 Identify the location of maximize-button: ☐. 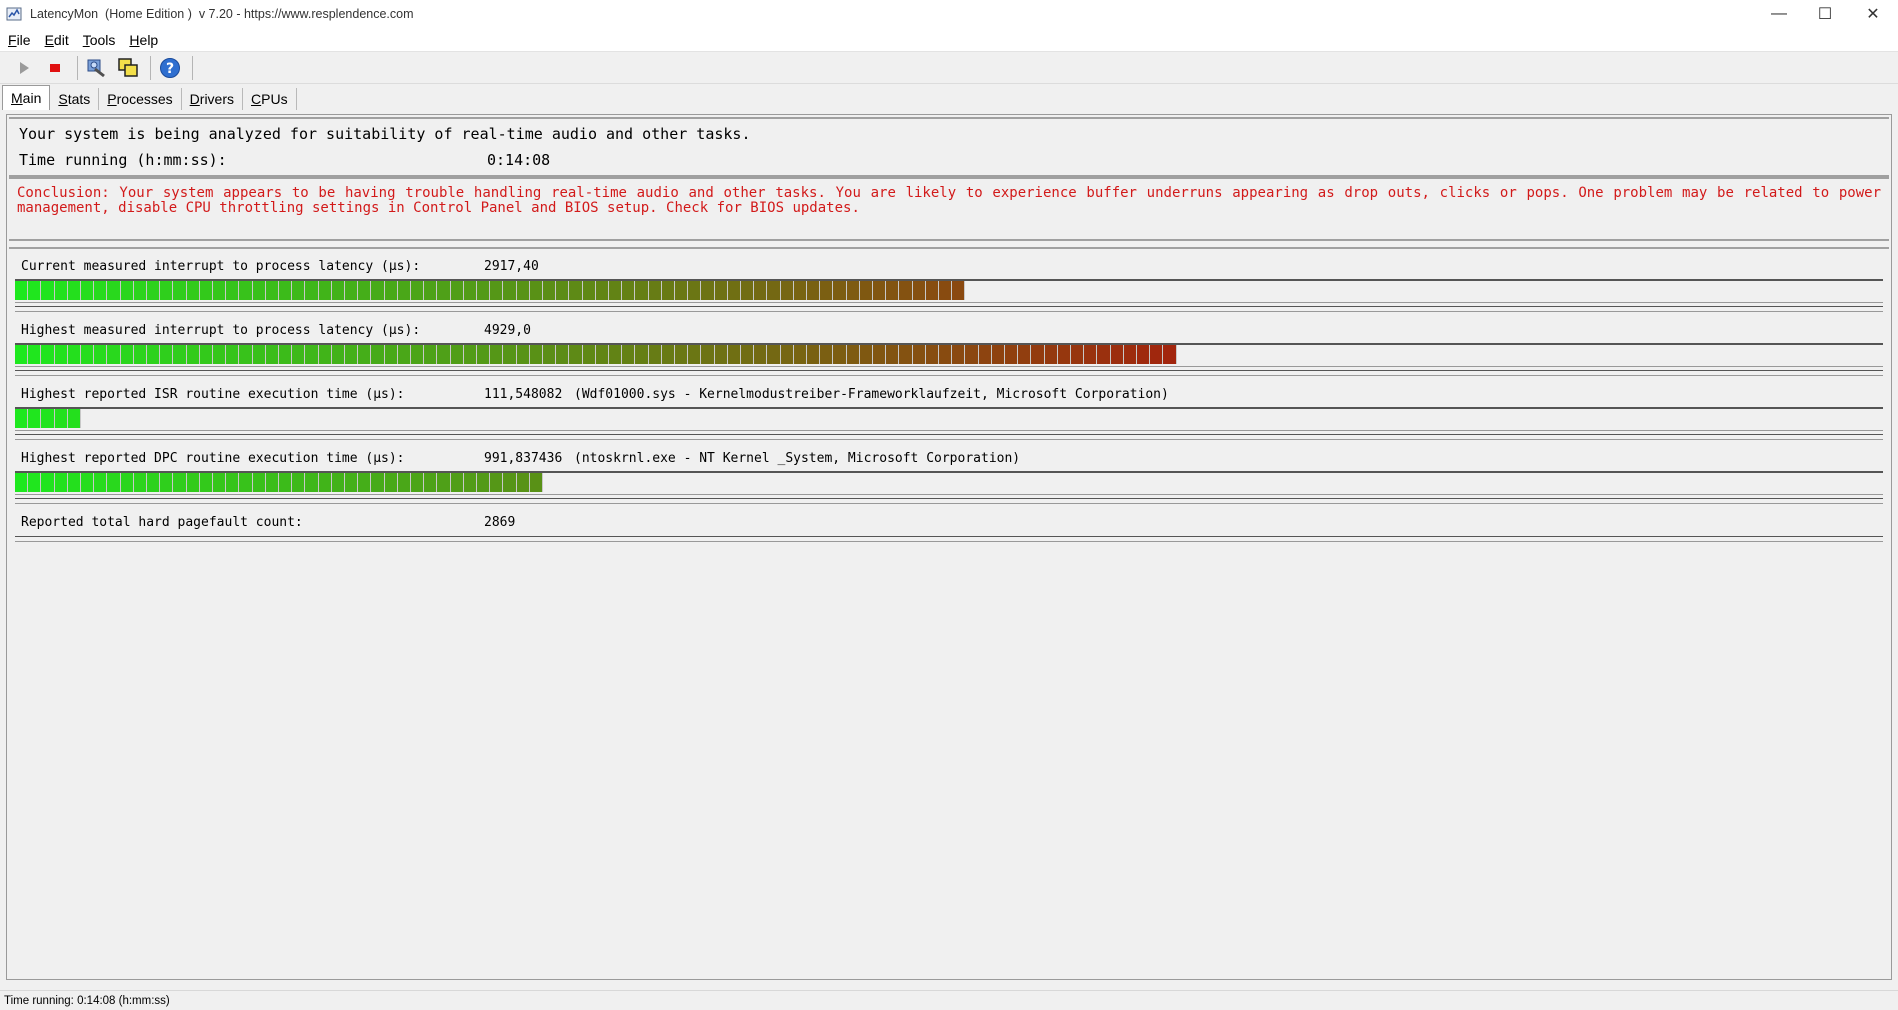
(1825, 14).